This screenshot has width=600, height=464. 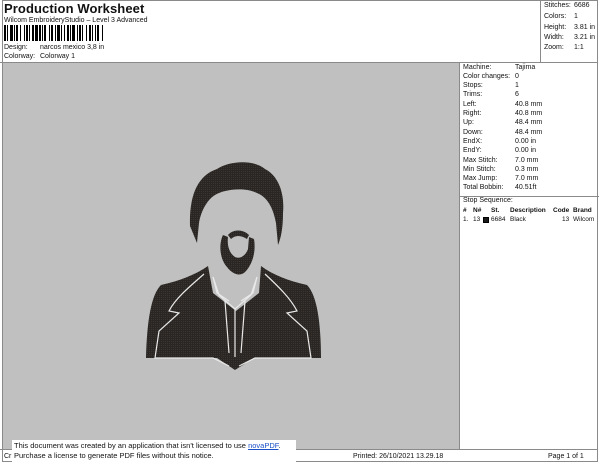 I want to click on suit-shape, so click(x=233, y=318).